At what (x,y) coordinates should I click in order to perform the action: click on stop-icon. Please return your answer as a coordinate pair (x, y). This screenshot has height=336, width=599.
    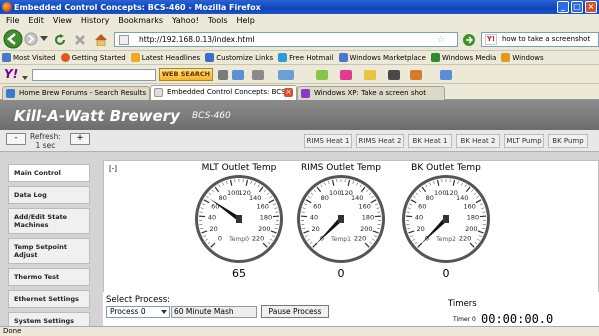
    Looking at the image, I should click on (80, 40).